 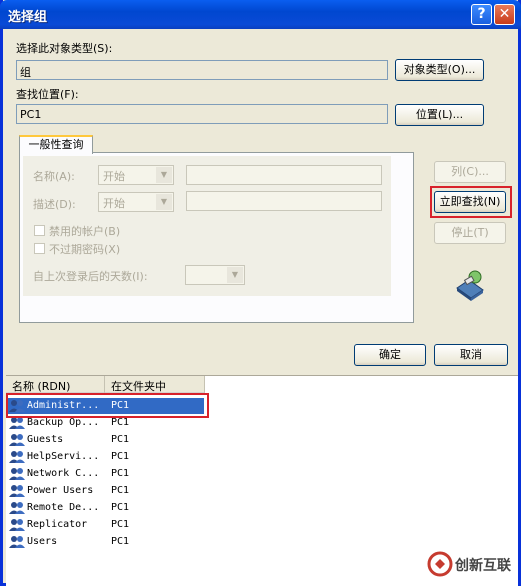 What do you see at coordinates (470, 233) in the screenshot?
I see `stop-button: 停止(T)` at bounding box center [470, 233].